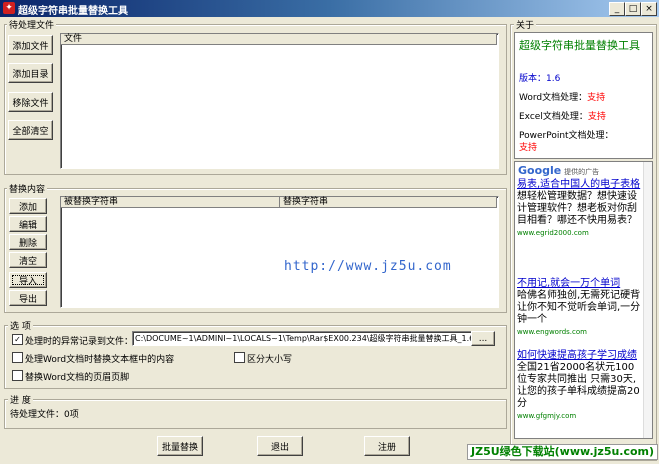 Image resolution: width=659 pixels, height=464 pixels. What do you see at coordinates (329, 8) in the screenshot?
I see `title-bar: ✦ 超级字符串批量替换工具 _ □ ×` at bounding box center [329, 8].